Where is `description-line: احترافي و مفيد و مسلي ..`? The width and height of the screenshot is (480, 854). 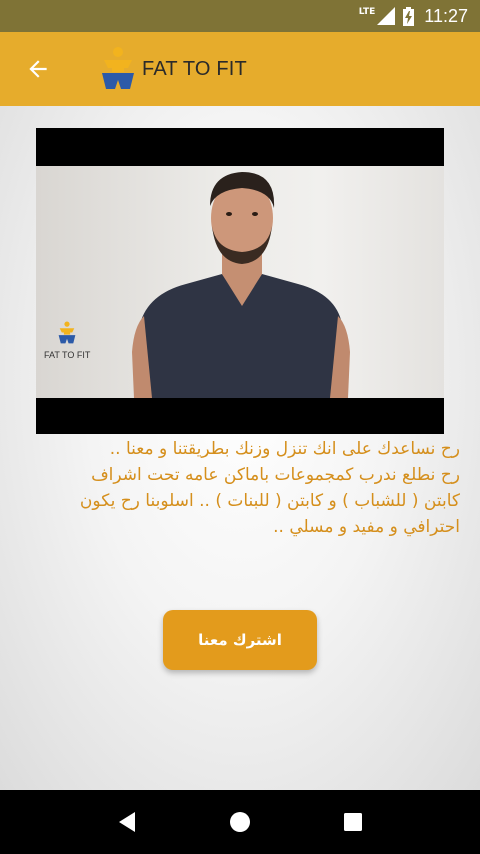
description-line: احترافي و مفيد و مسلي .. is located at coordinates (366, 527).